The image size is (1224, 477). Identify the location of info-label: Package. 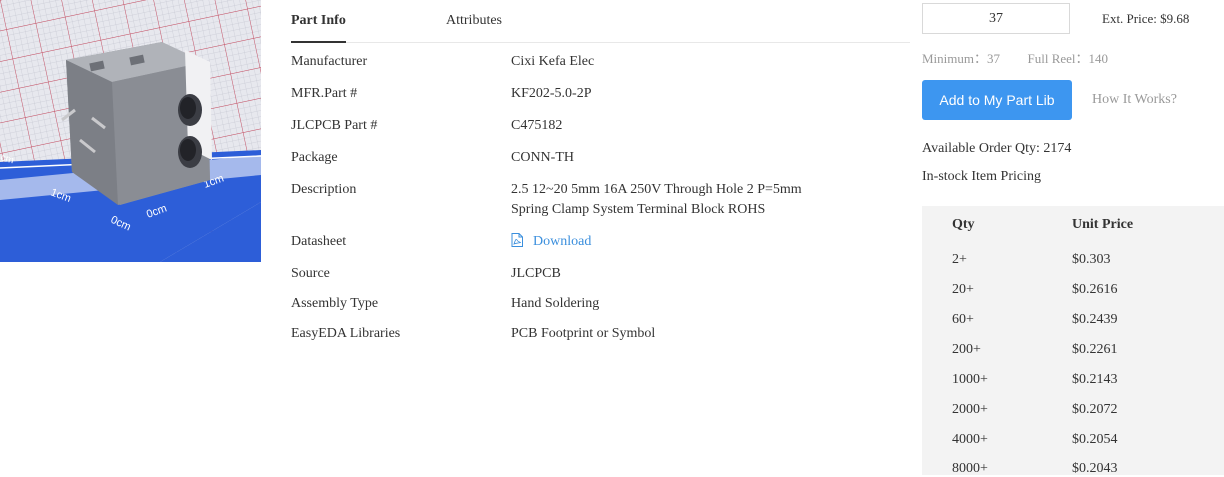
(314, 157).